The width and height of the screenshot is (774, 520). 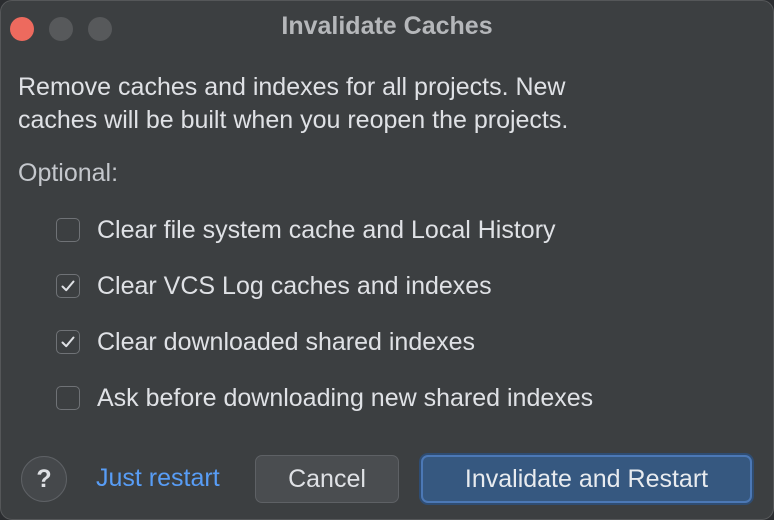 I want to click on option-clear-downloaded-shared-indexes: Clear downloaded shared indexes, so click(x=265, y=342).